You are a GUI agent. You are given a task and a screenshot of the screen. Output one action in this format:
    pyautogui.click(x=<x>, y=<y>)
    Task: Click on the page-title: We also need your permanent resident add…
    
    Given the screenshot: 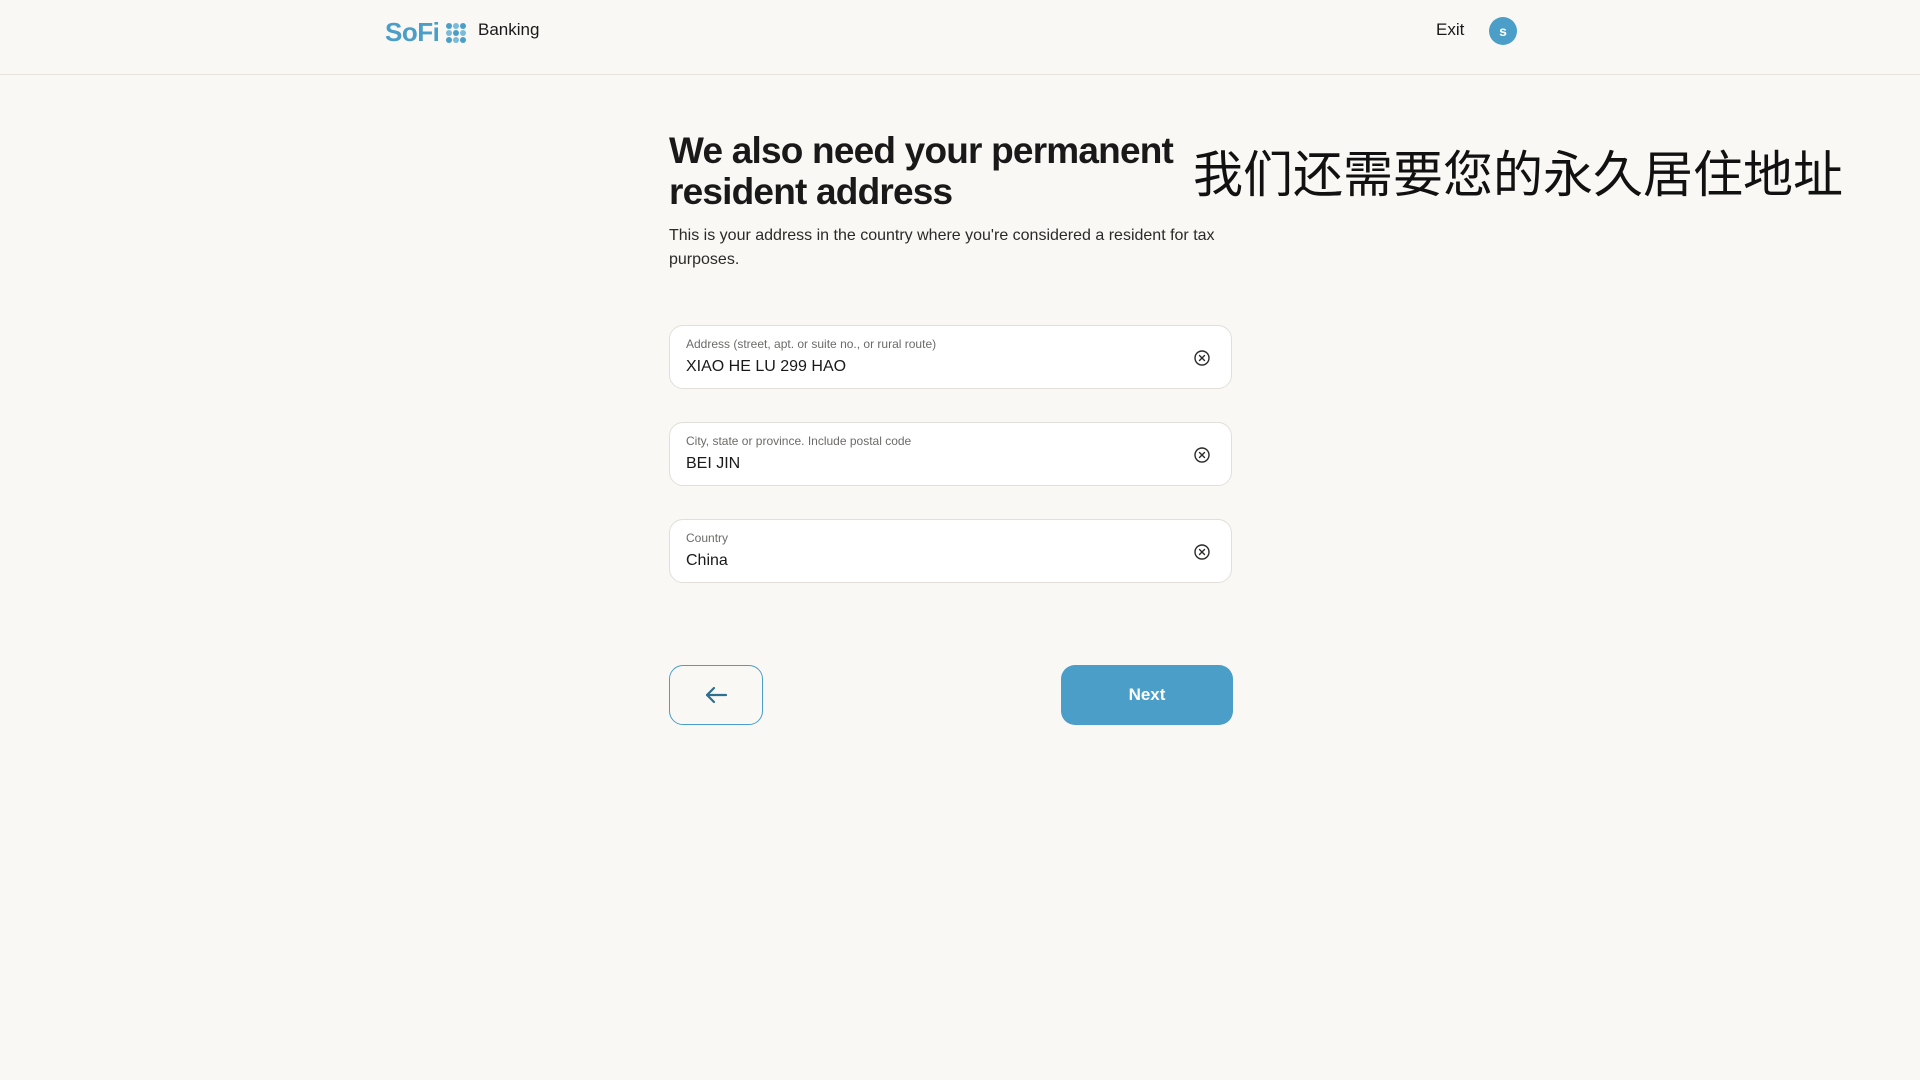 What is the action you would take?
    pyautogui.click(x=921, y=171)
    